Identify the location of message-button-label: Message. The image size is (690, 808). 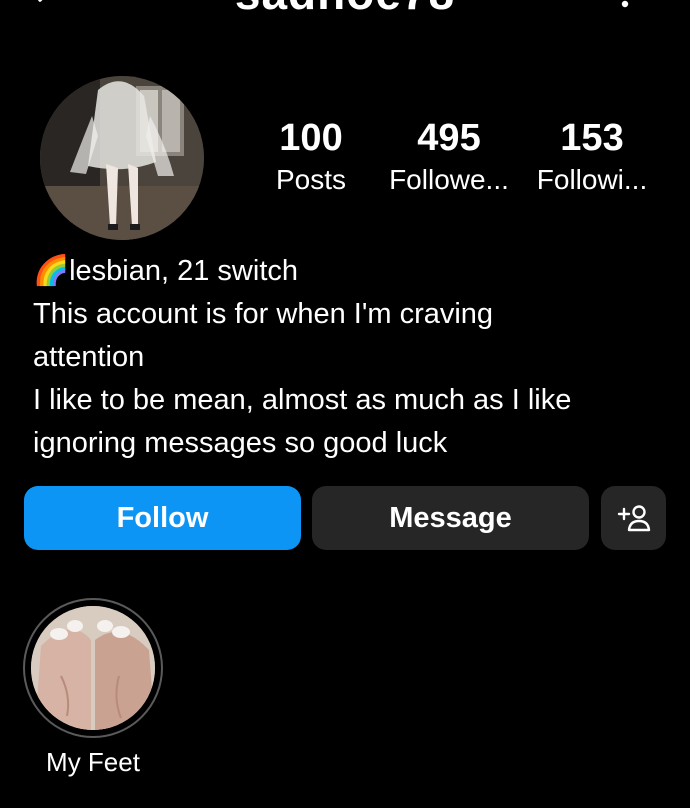
(450, 517).